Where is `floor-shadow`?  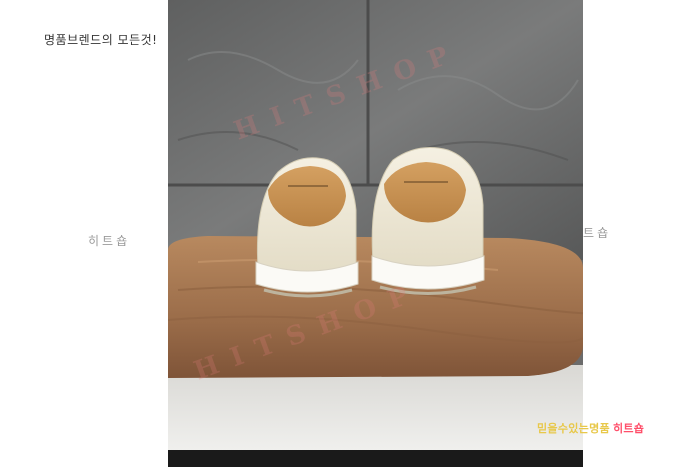 floor-shadow is located at coordinates (375, 458).